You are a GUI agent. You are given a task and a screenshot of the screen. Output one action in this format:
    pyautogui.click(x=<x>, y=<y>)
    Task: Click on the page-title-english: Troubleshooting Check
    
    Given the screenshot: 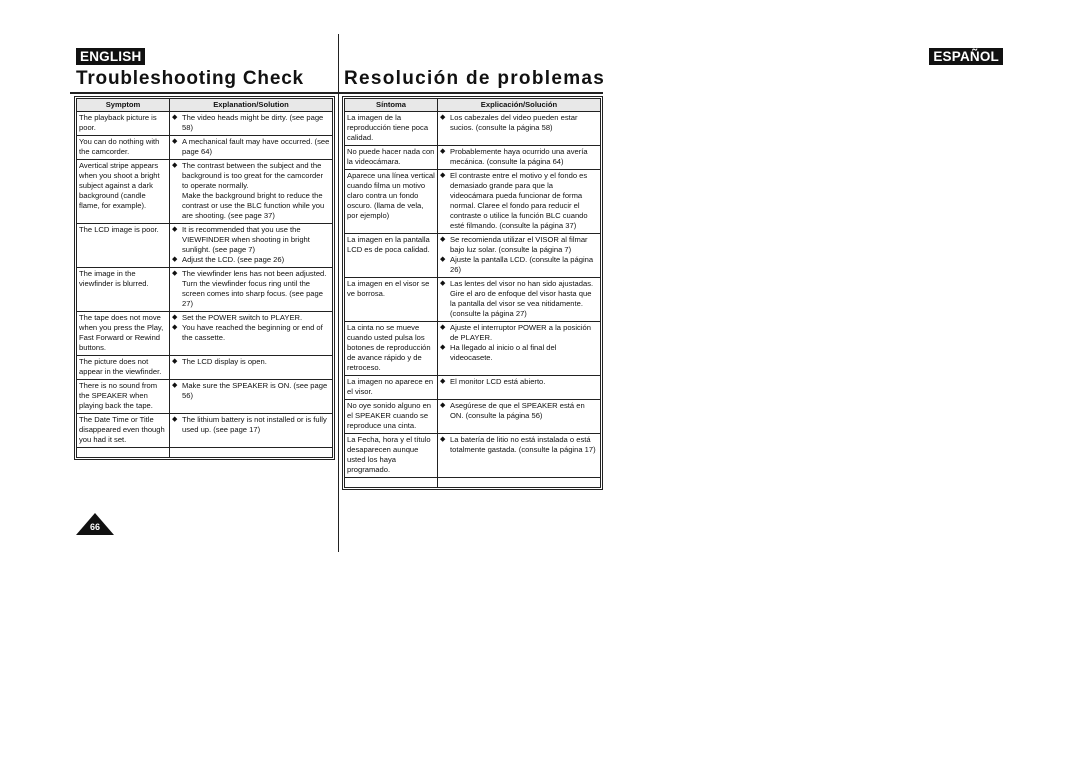 What is the action you would take?
    pyautogui.click(x=190, y=78)
    